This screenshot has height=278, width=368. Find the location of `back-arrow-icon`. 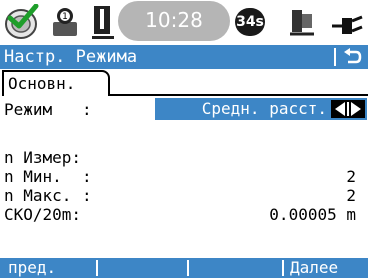

back-arrow-icon is located at coordinates (352, 57).